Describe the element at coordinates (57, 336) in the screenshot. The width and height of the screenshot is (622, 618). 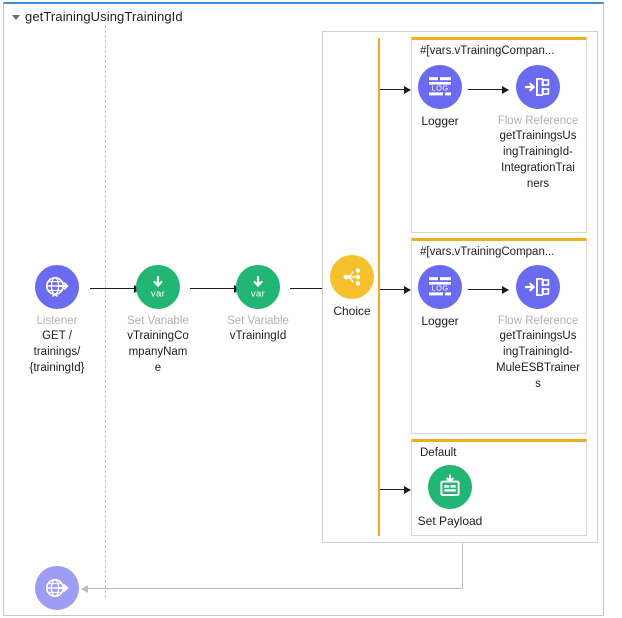
I see `node-name-line: GET /` at that location.